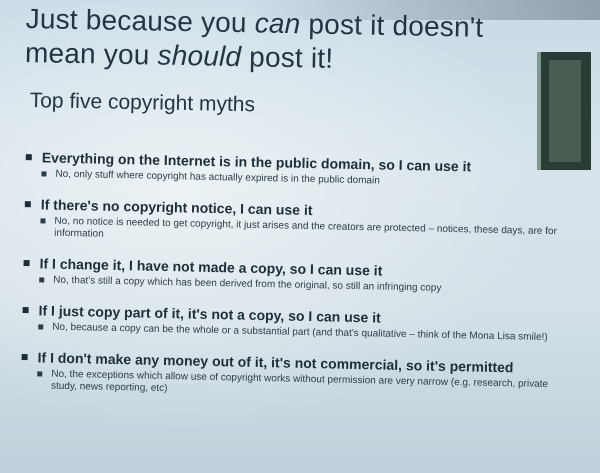  Describe the element at coordinates (287, 57) in the screenshot. I see `title-text: post it!` at that location.